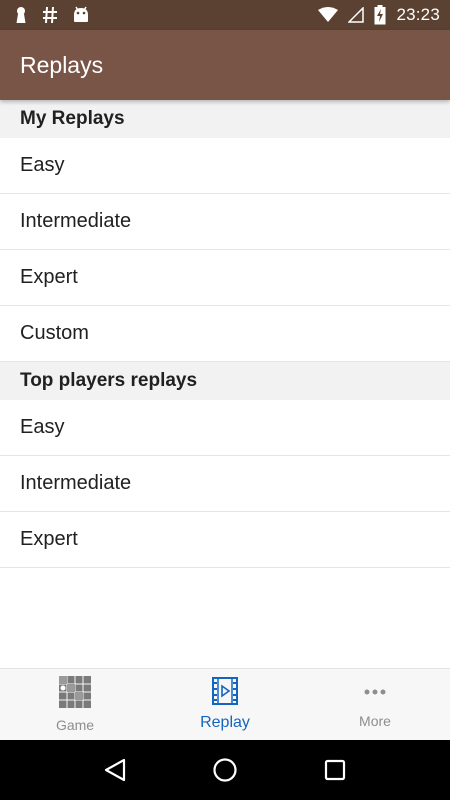 This screenshot has height=800, width=450. Describe the element at coordinates (75, 725) in the screenshot. I see `nav-label-game: Game` at that location.